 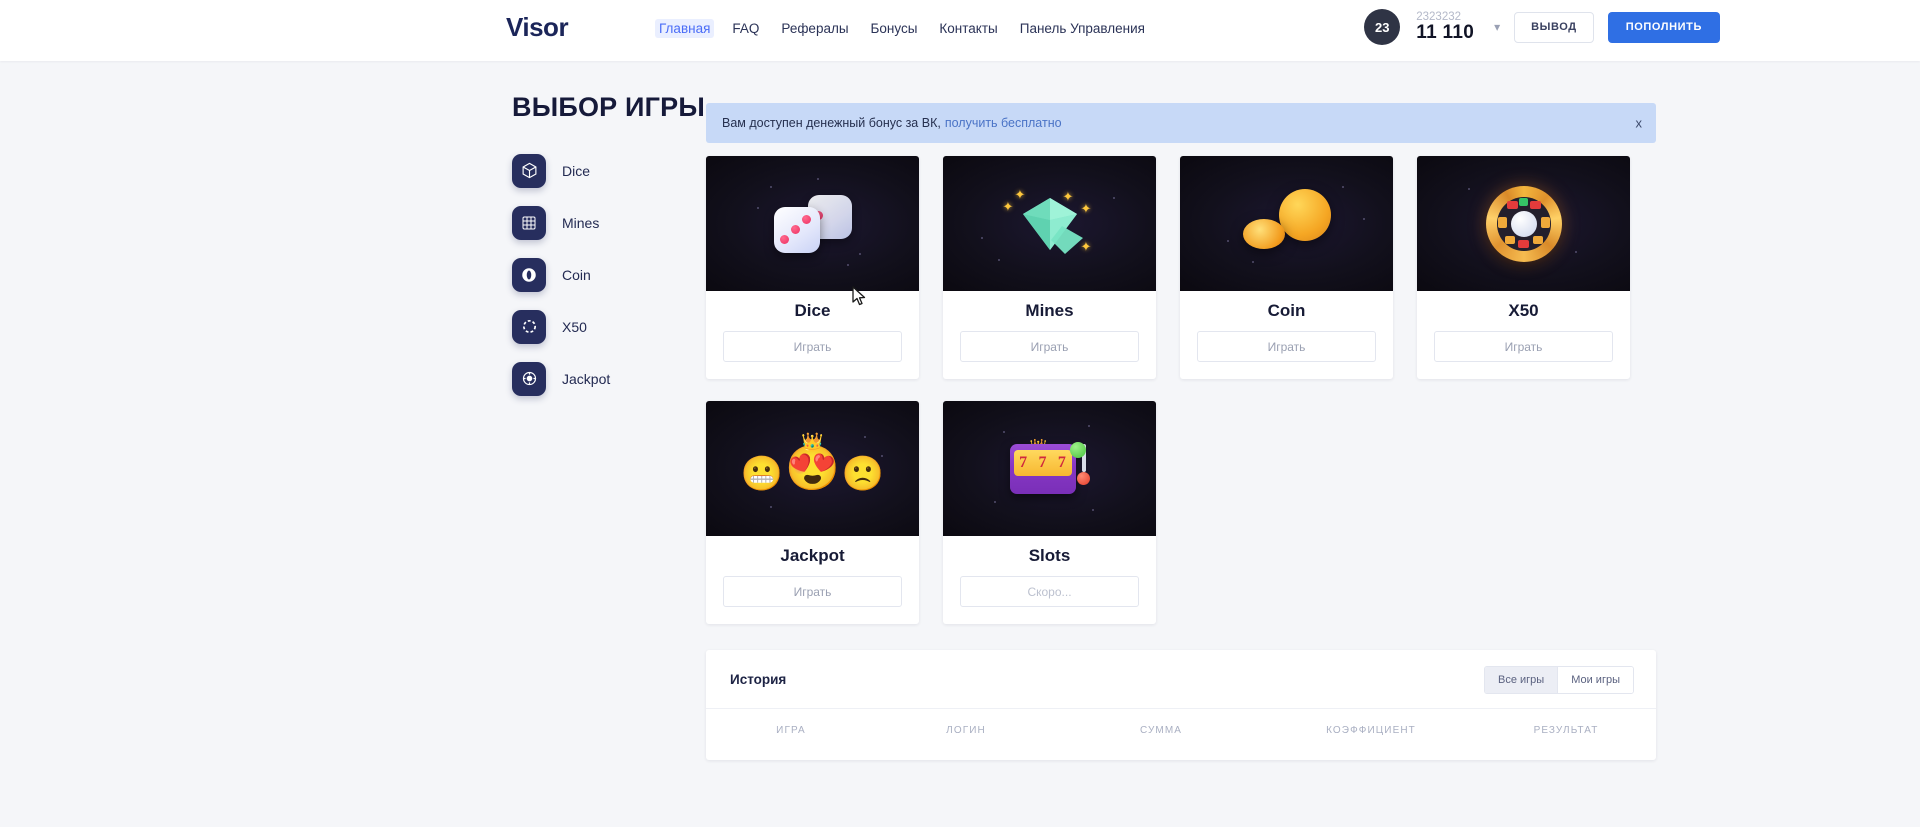 What do you see at coordinates (812, 441) in the screenshot?
I see `crown-icon: 👑` at bounding box center [812, 441].